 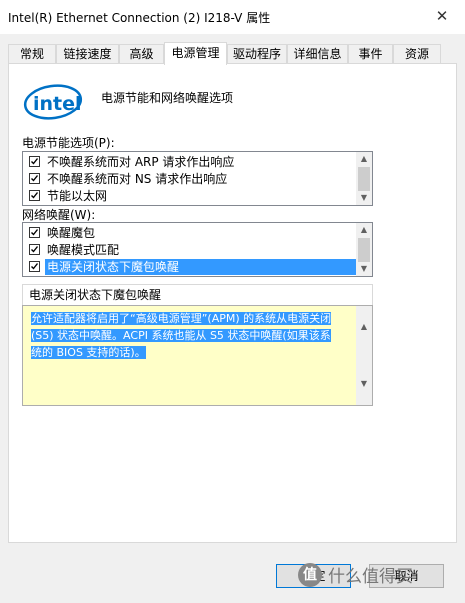 I want to click on list-item: 唤醒模式匹配, so click(x=192, y=250).